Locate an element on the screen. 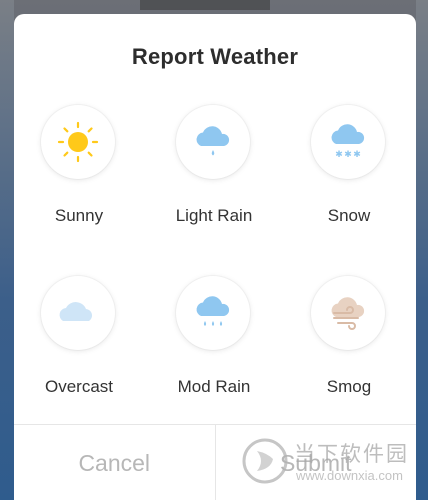  cancel-button: Cancel is located at coordinates (114, 462).